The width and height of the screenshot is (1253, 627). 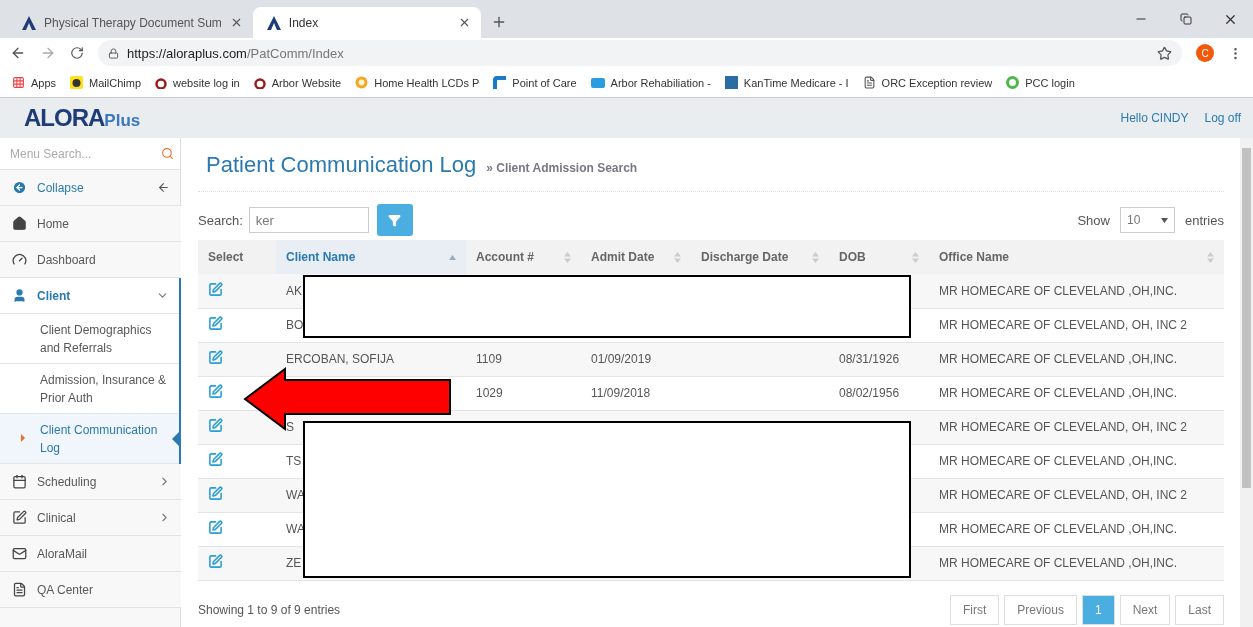 I want to click on sidebar-item: AloraMail, so click(x=90, y=554).